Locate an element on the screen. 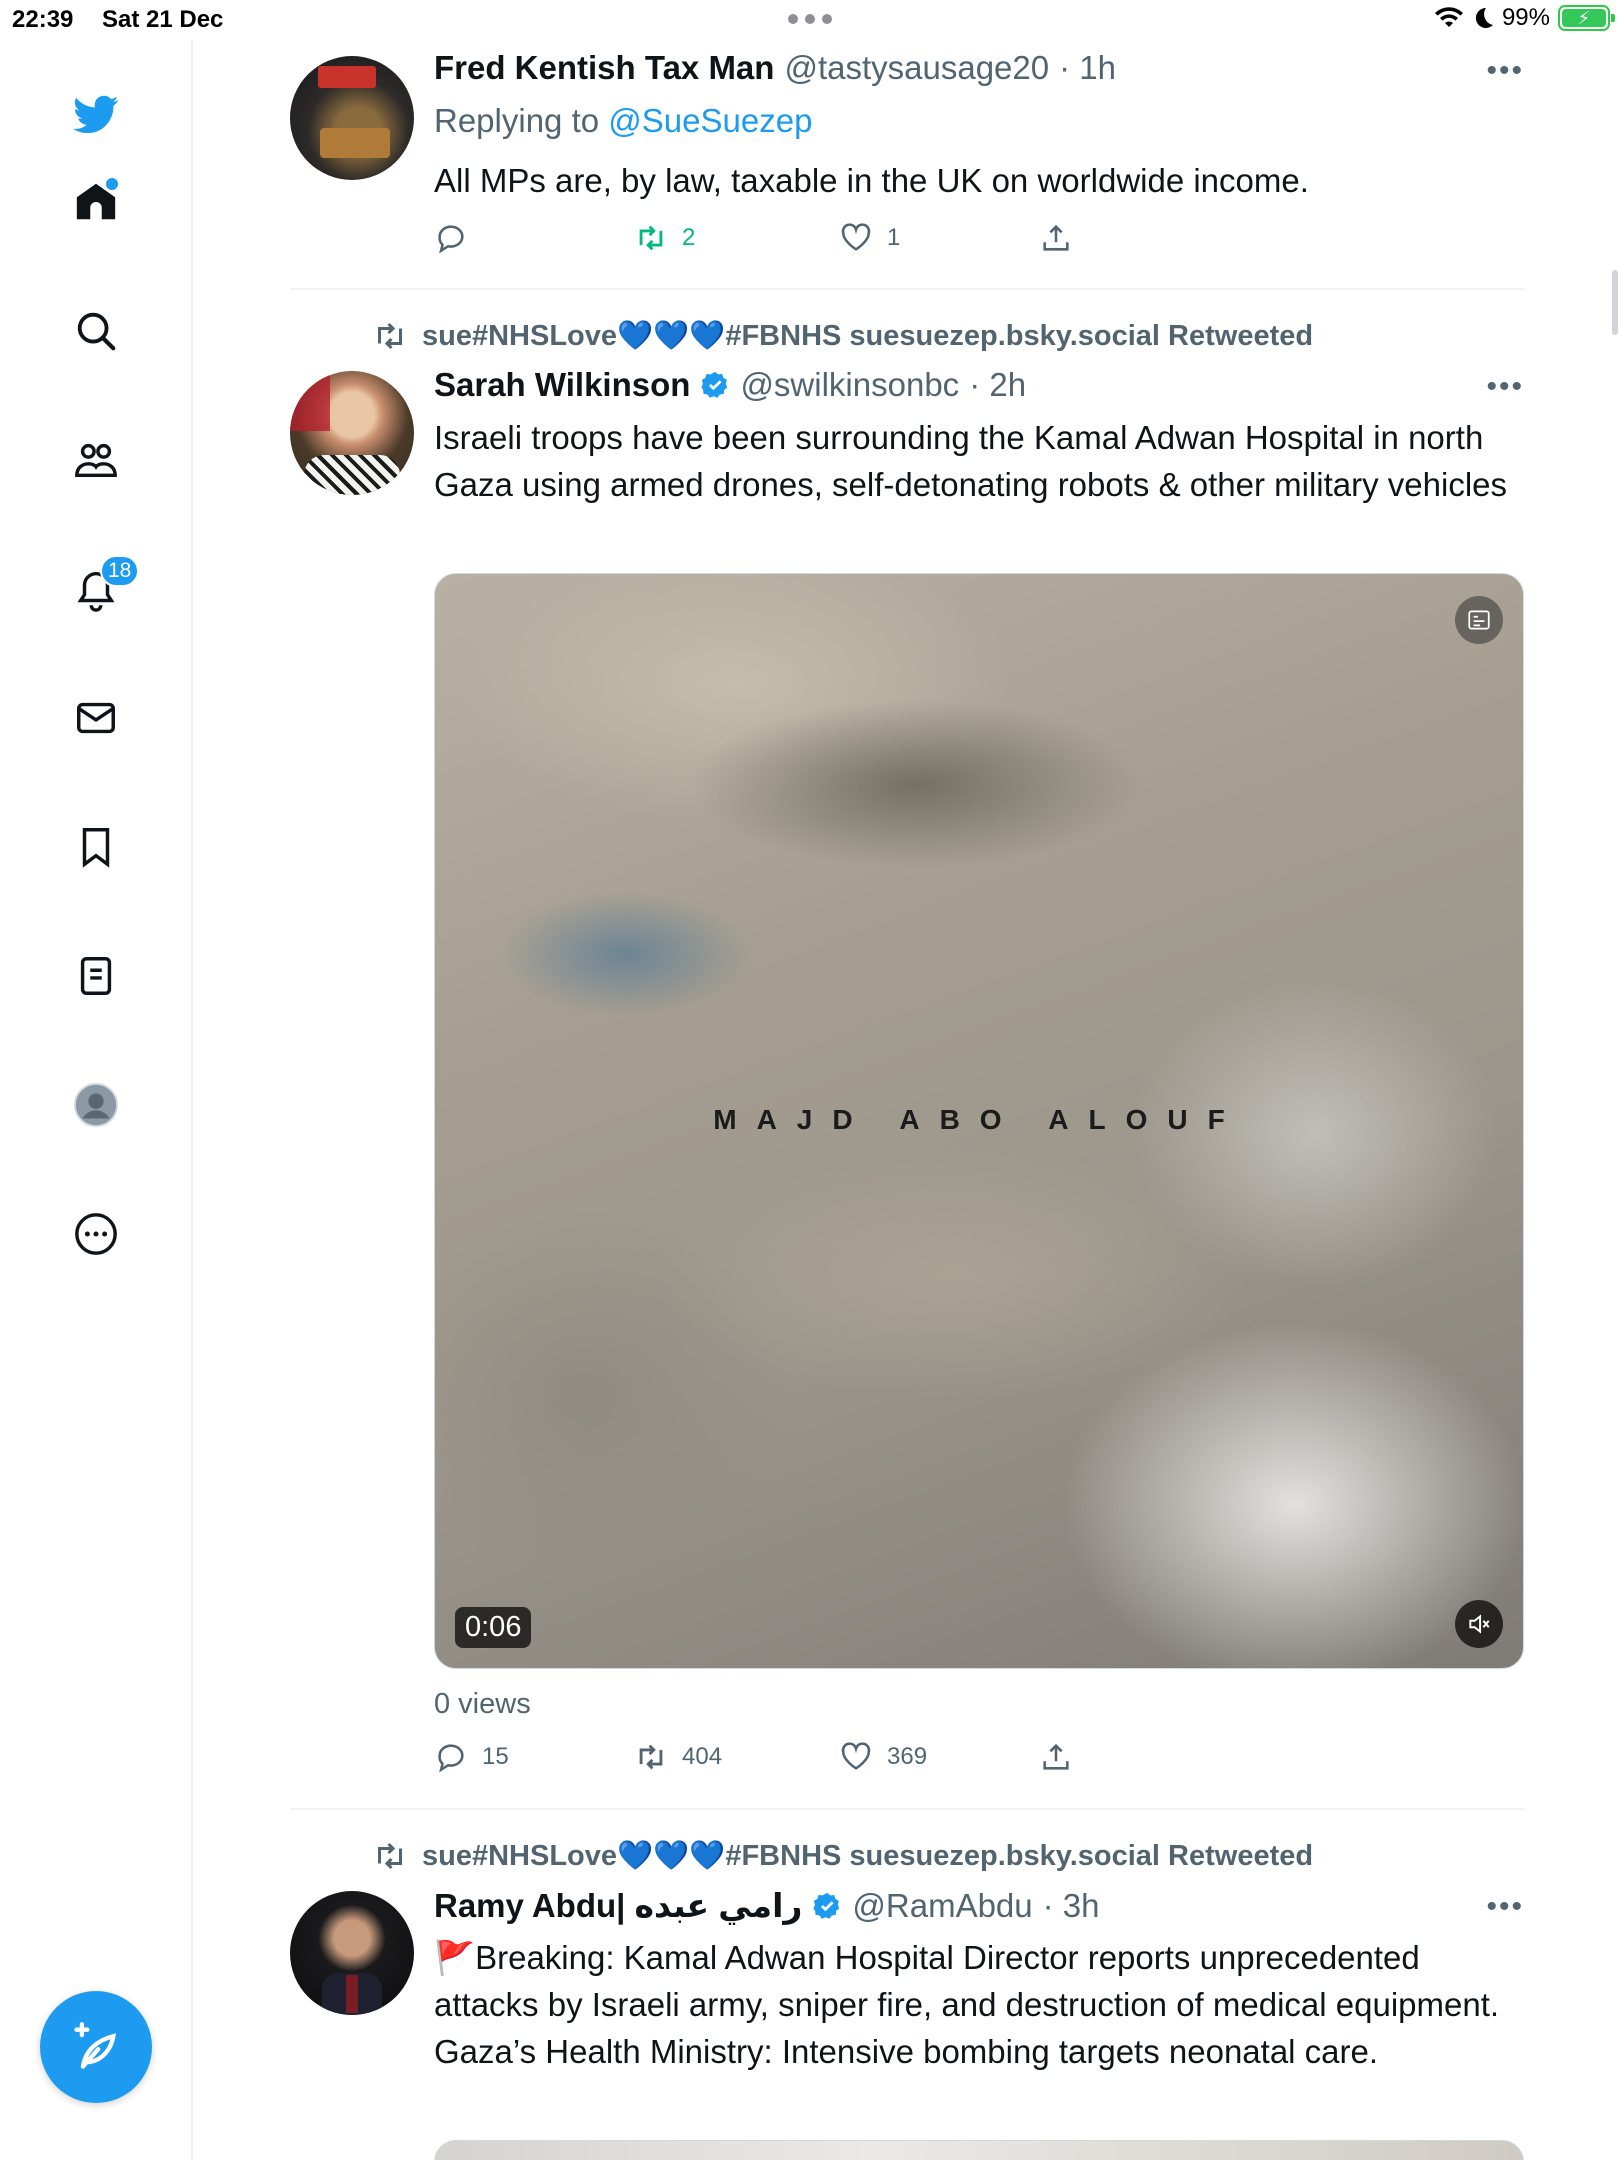 This screenshot has width=1620, height=2160. search-icon is located at coordinates (96, 331).